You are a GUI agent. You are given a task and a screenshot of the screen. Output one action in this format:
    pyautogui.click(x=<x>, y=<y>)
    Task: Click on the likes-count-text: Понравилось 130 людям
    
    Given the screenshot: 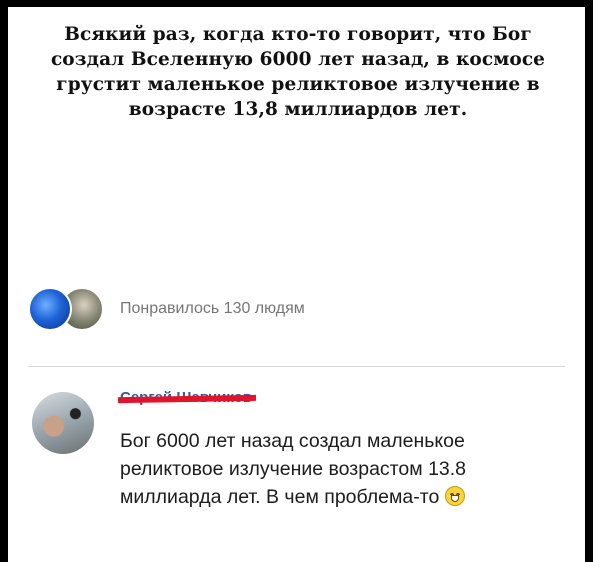 What is the action you would take?
    pyautogui.click(x=212, y=309)
    